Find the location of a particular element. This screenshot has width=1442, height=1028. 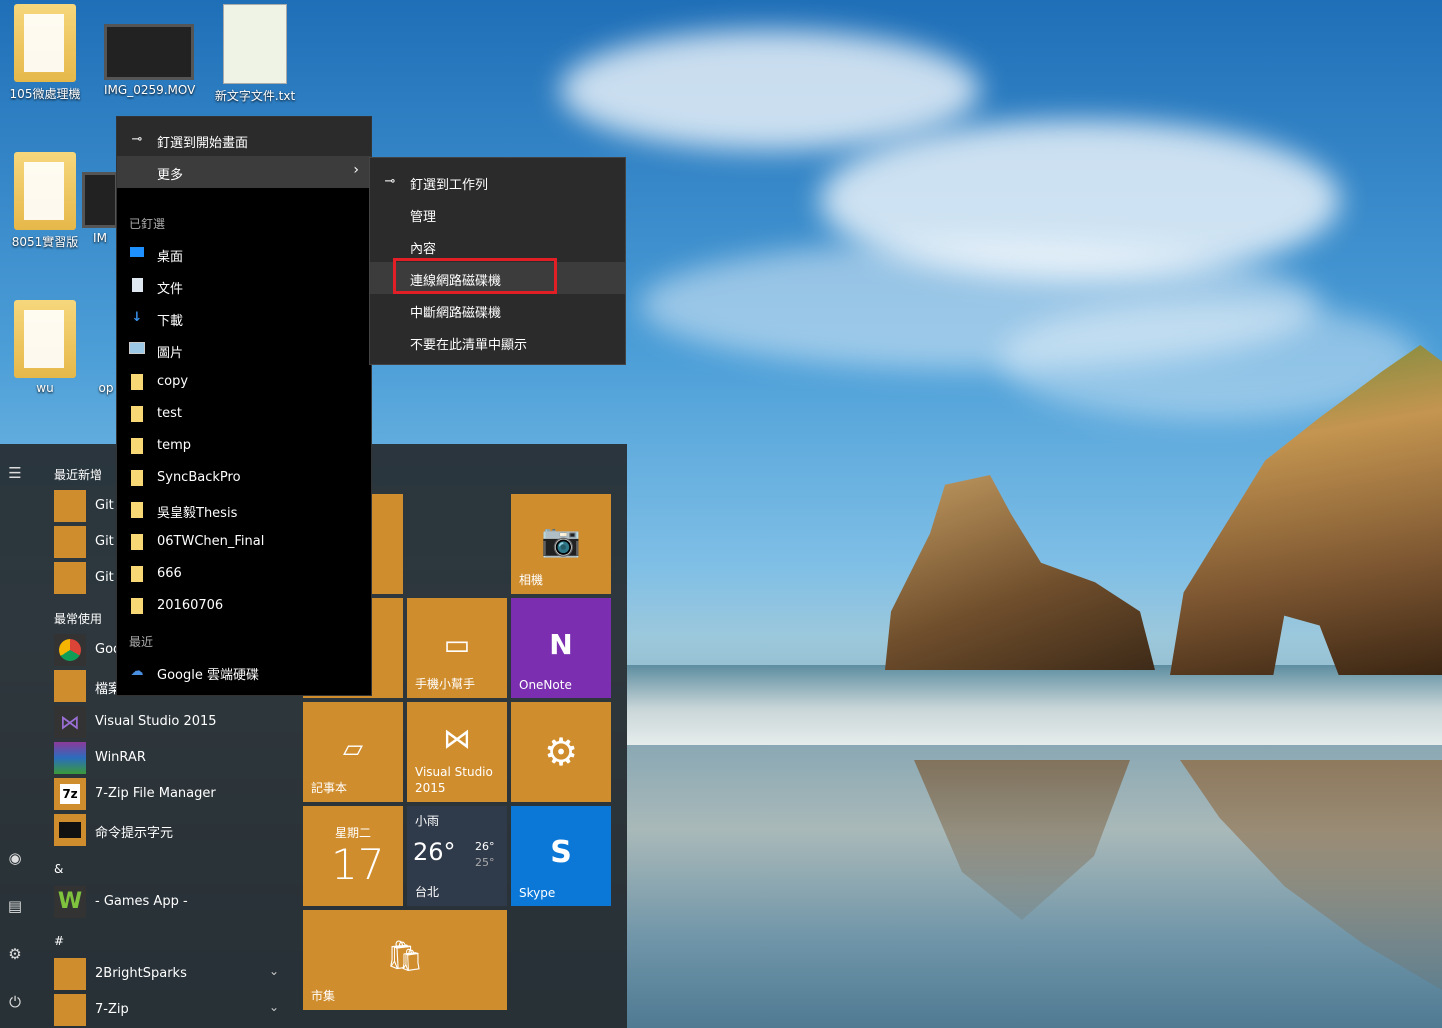

pdf-folder-icon is located at coordinates (45, 339).